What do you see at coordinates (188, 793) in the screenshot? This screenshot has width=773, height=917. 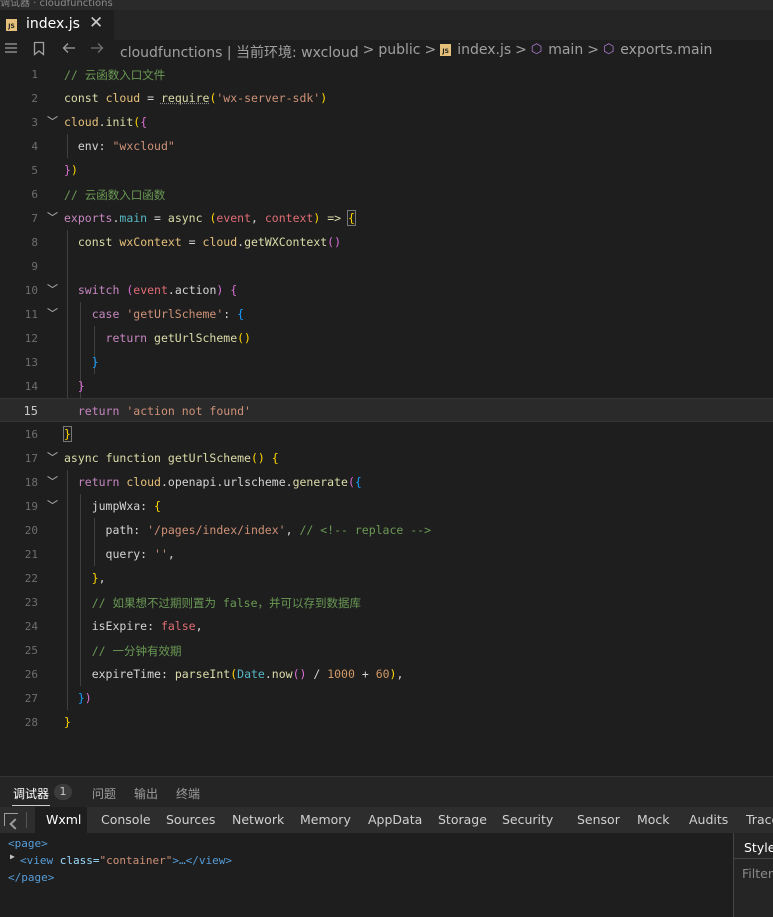 I see `tab-terminal: 终端` at bounding box center [188, 793].